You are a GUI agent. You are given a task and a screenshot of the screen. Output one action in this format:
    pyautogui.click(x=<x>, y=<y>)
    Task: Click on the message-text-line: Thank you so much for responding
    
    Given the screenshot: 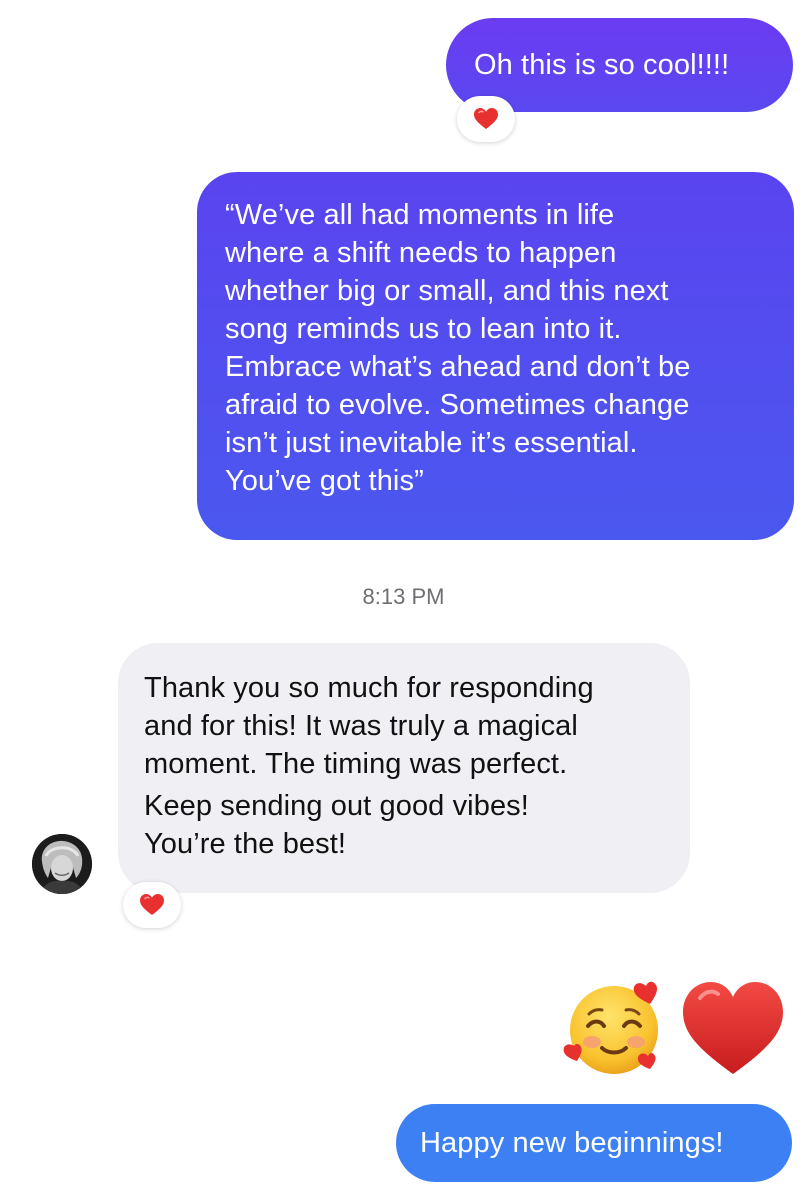 What is the action you would take?
    pyautogui.click(x=369, y=688)
    